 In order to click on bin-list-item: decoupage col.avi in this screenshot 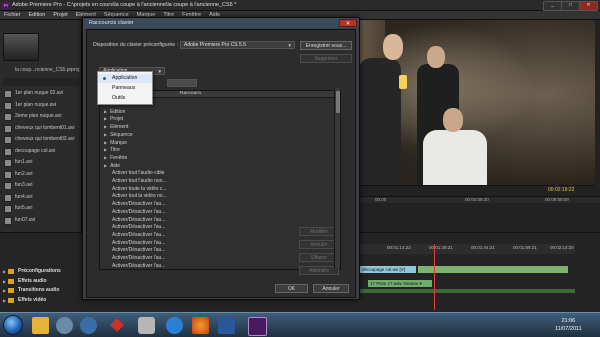, I will do `click(42, 151)`.